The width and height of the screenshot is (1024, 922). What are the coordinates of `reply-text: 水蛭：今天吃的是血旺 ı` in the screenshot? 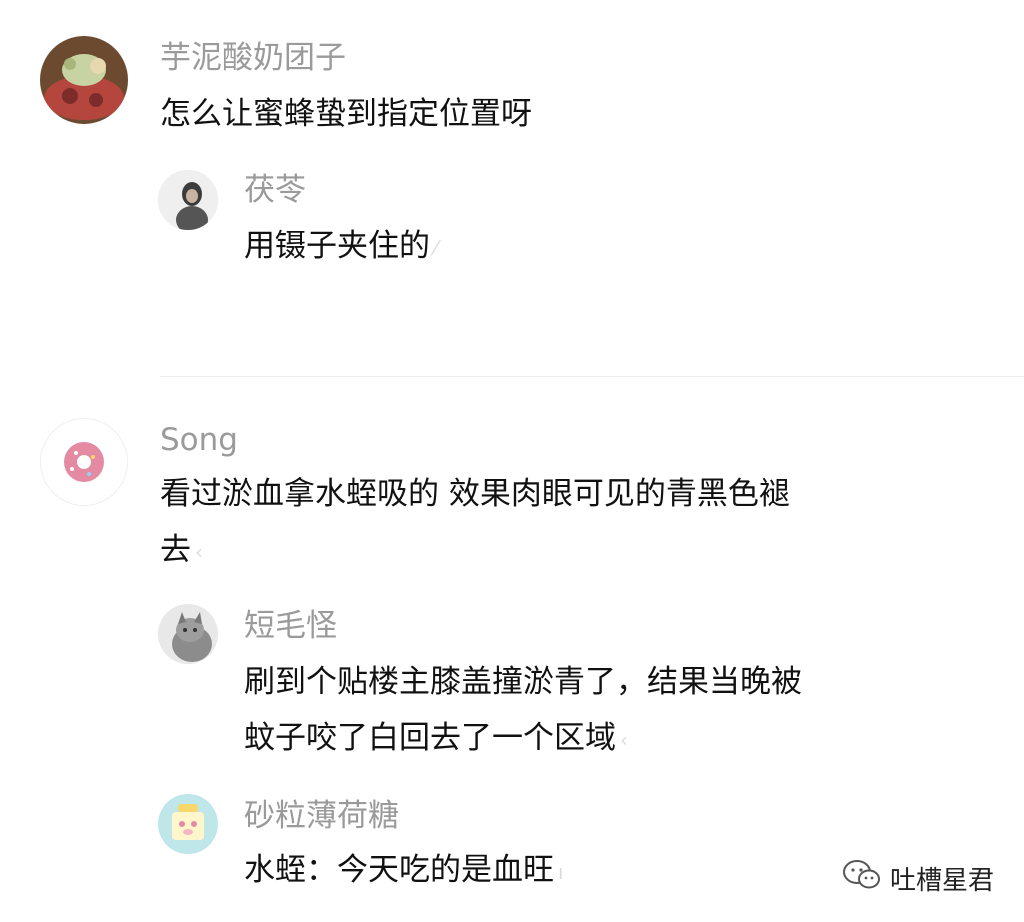 It's located at (404, 871).